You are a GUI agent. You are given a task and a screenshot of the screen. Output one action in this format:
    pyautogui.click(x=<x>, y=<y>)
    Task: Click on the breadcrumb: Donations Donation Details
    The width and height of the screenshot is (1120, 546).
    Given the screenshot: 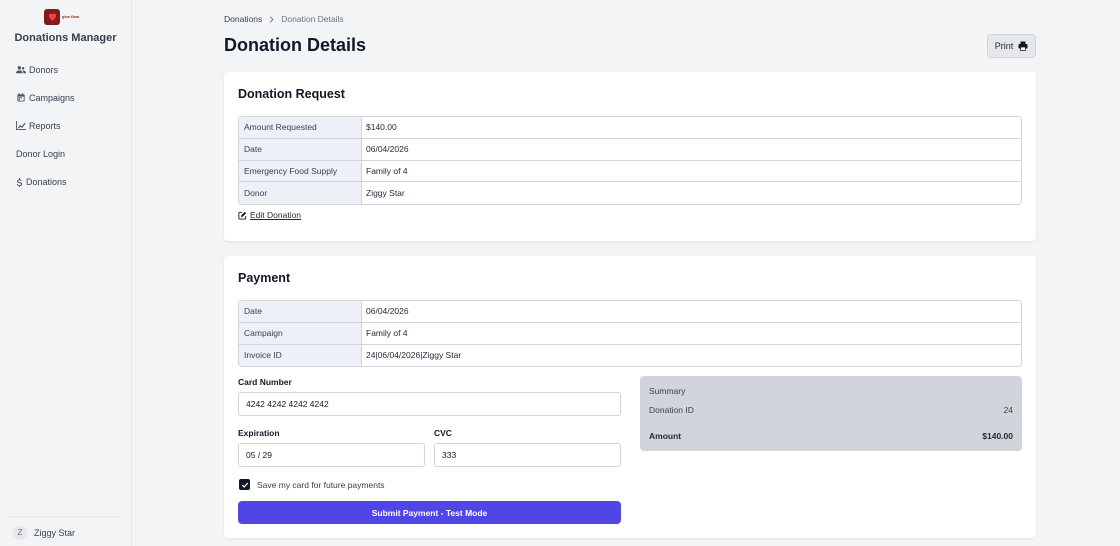 What is the action you would take?
    pyautogui.click(x=284, y=19)
    